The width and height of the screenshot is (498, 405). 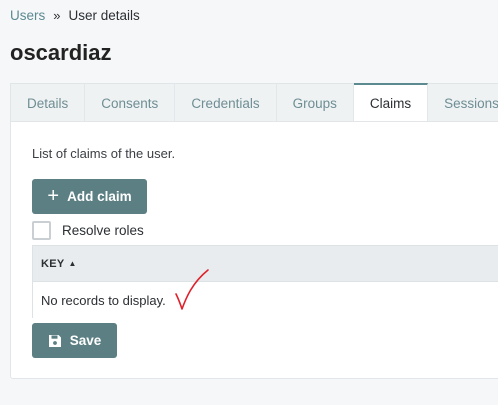 What do you see at coordinates (265, 300) in the screenshot?
I see `table-empty-message: No records to display.` at bounding box center [265, 300].